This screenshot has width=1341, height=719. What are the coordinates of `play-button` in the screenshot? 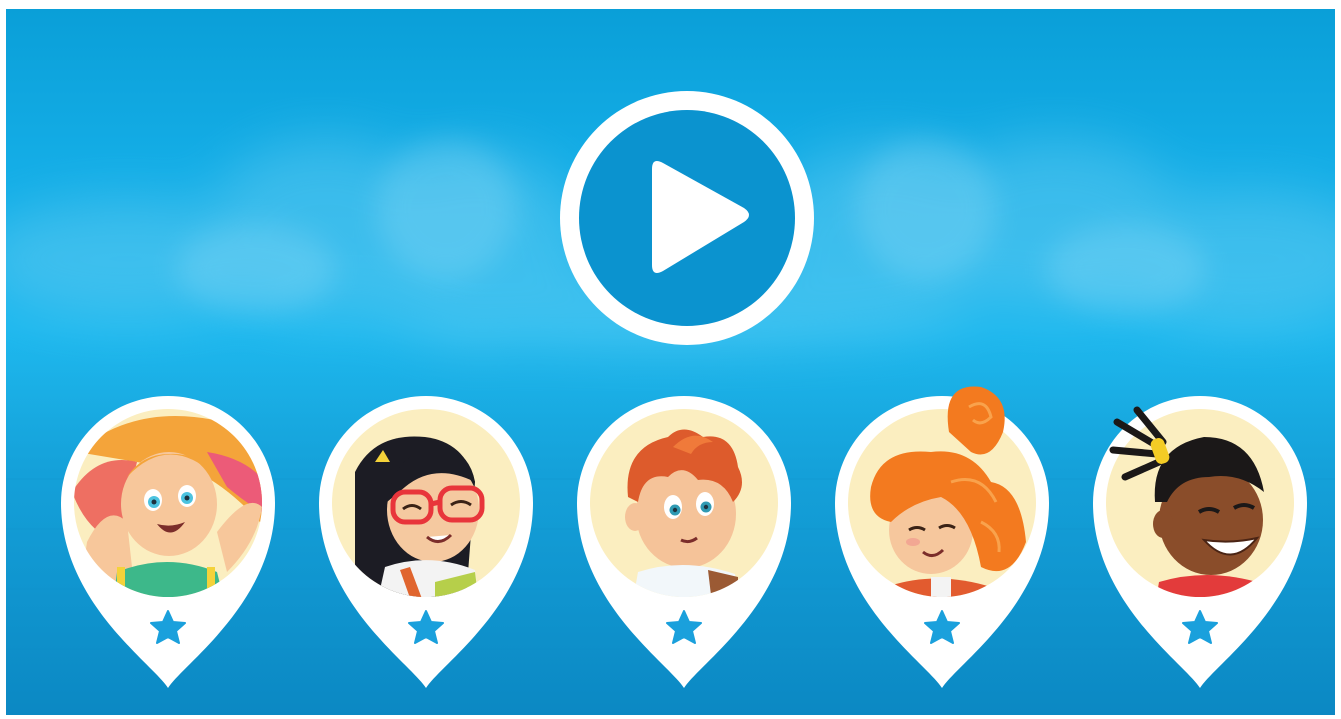 It's located at (687, 218).